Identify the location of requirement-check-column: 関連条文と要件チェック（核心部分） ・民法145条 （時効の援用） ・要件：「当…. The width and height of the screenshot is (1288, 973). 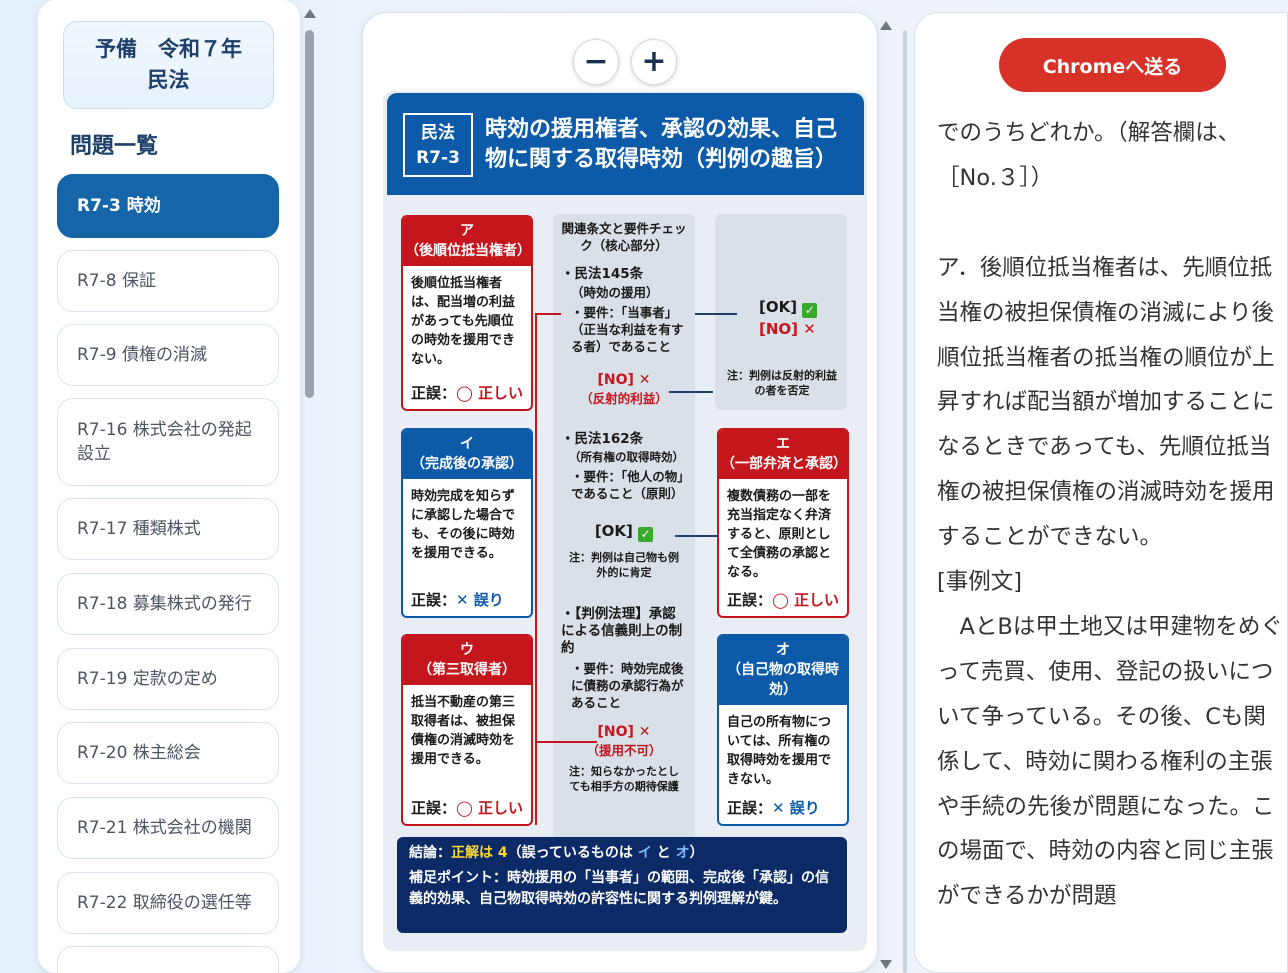
(624, 527).